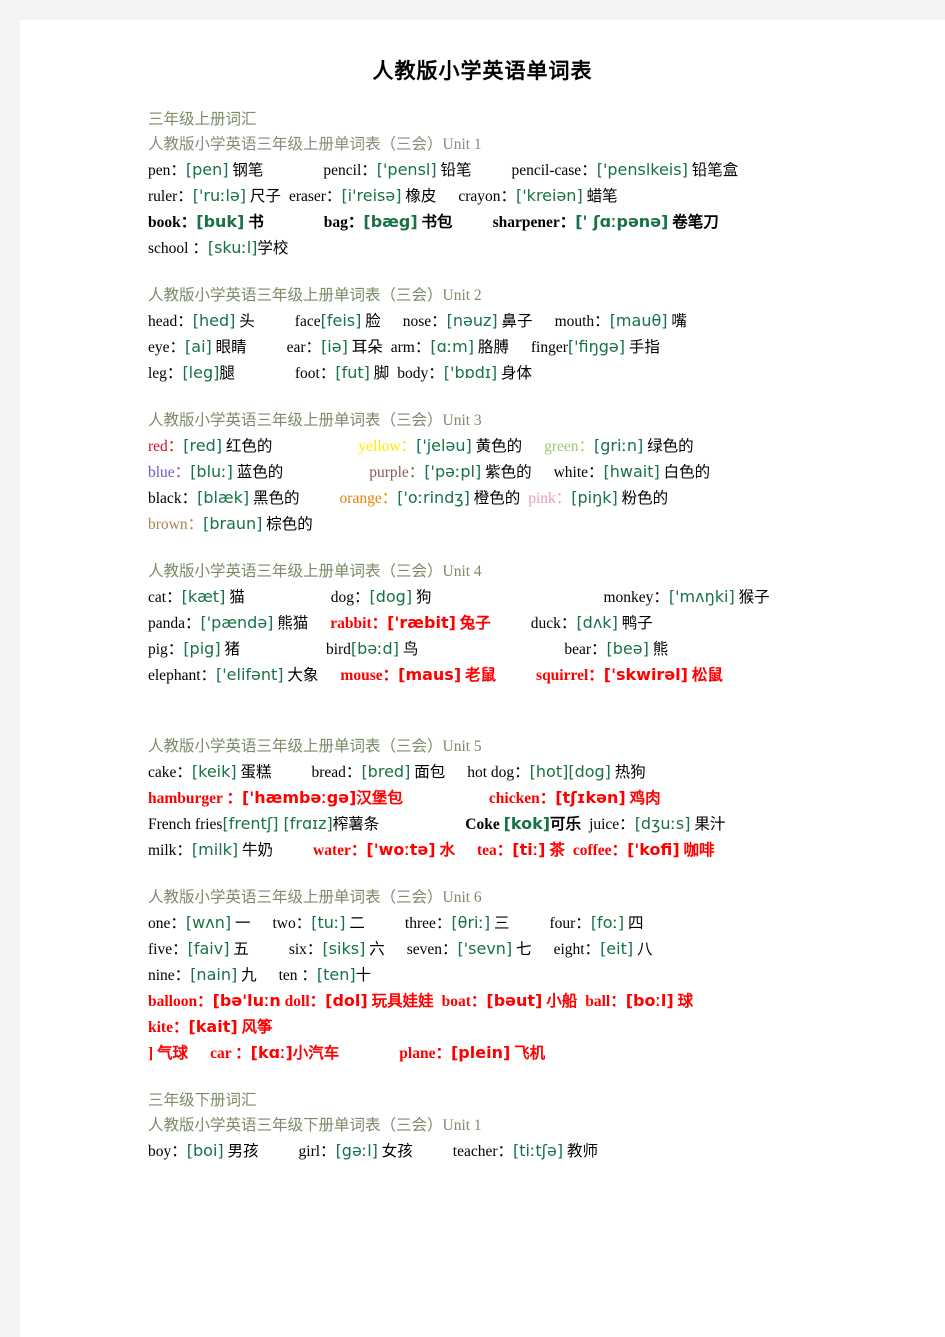 The height and width of the screenshot is (1337, 945). What do you see at coordinates (625, 169) in the screenshot?
I see `entry-pencil-case: pencil-case：['penslkeis] 铅笔盒` at bounding box center [625, 169].